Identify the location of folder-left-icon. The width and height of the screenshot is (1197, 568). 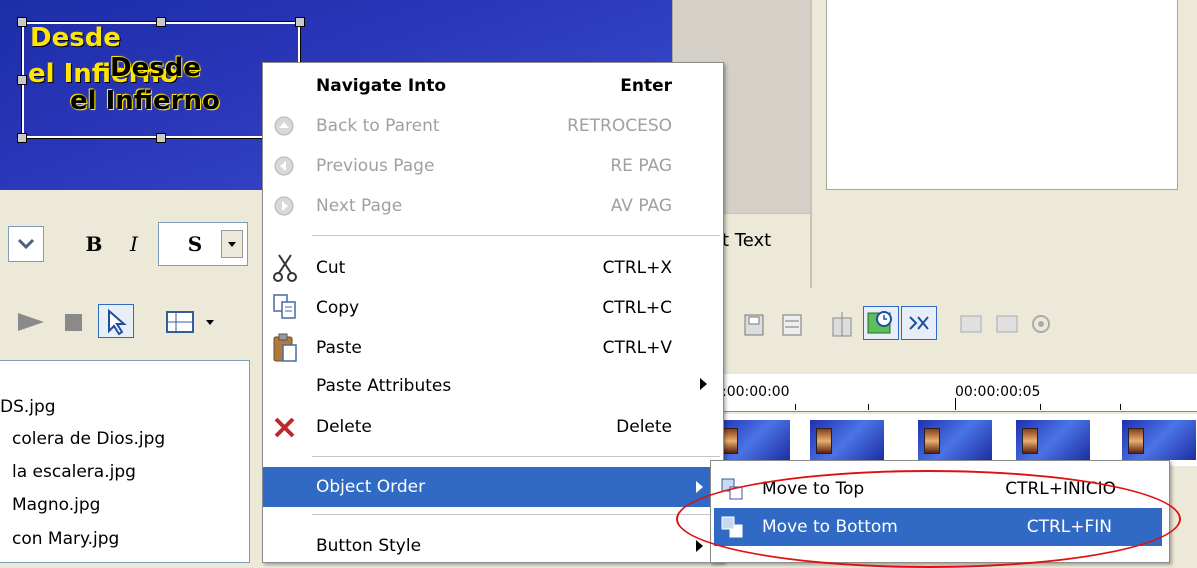
(971, 324).